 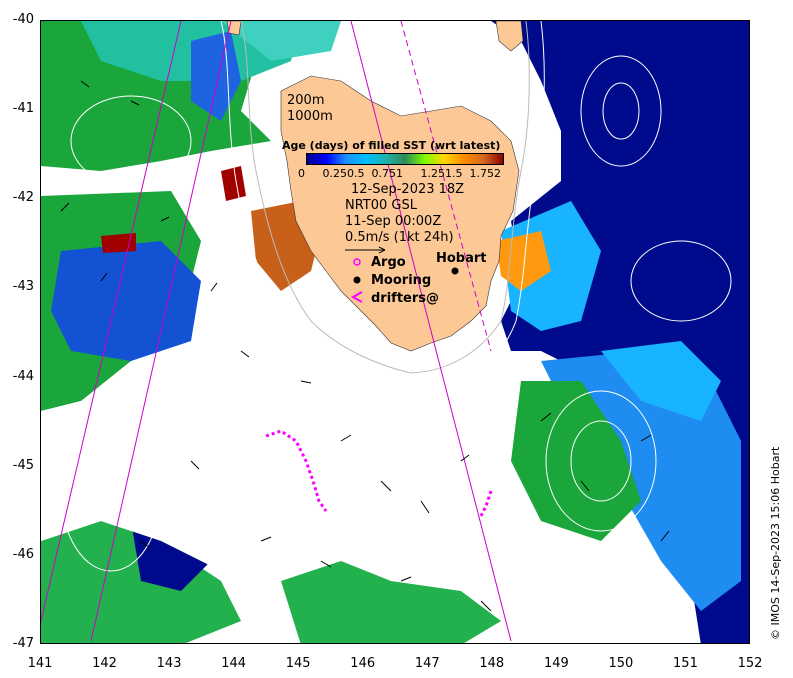 What do you see at coordinates (399, 173) in the screenshot?
I see `colorbar-tick-label: 1` at bounding box center [399, 173].